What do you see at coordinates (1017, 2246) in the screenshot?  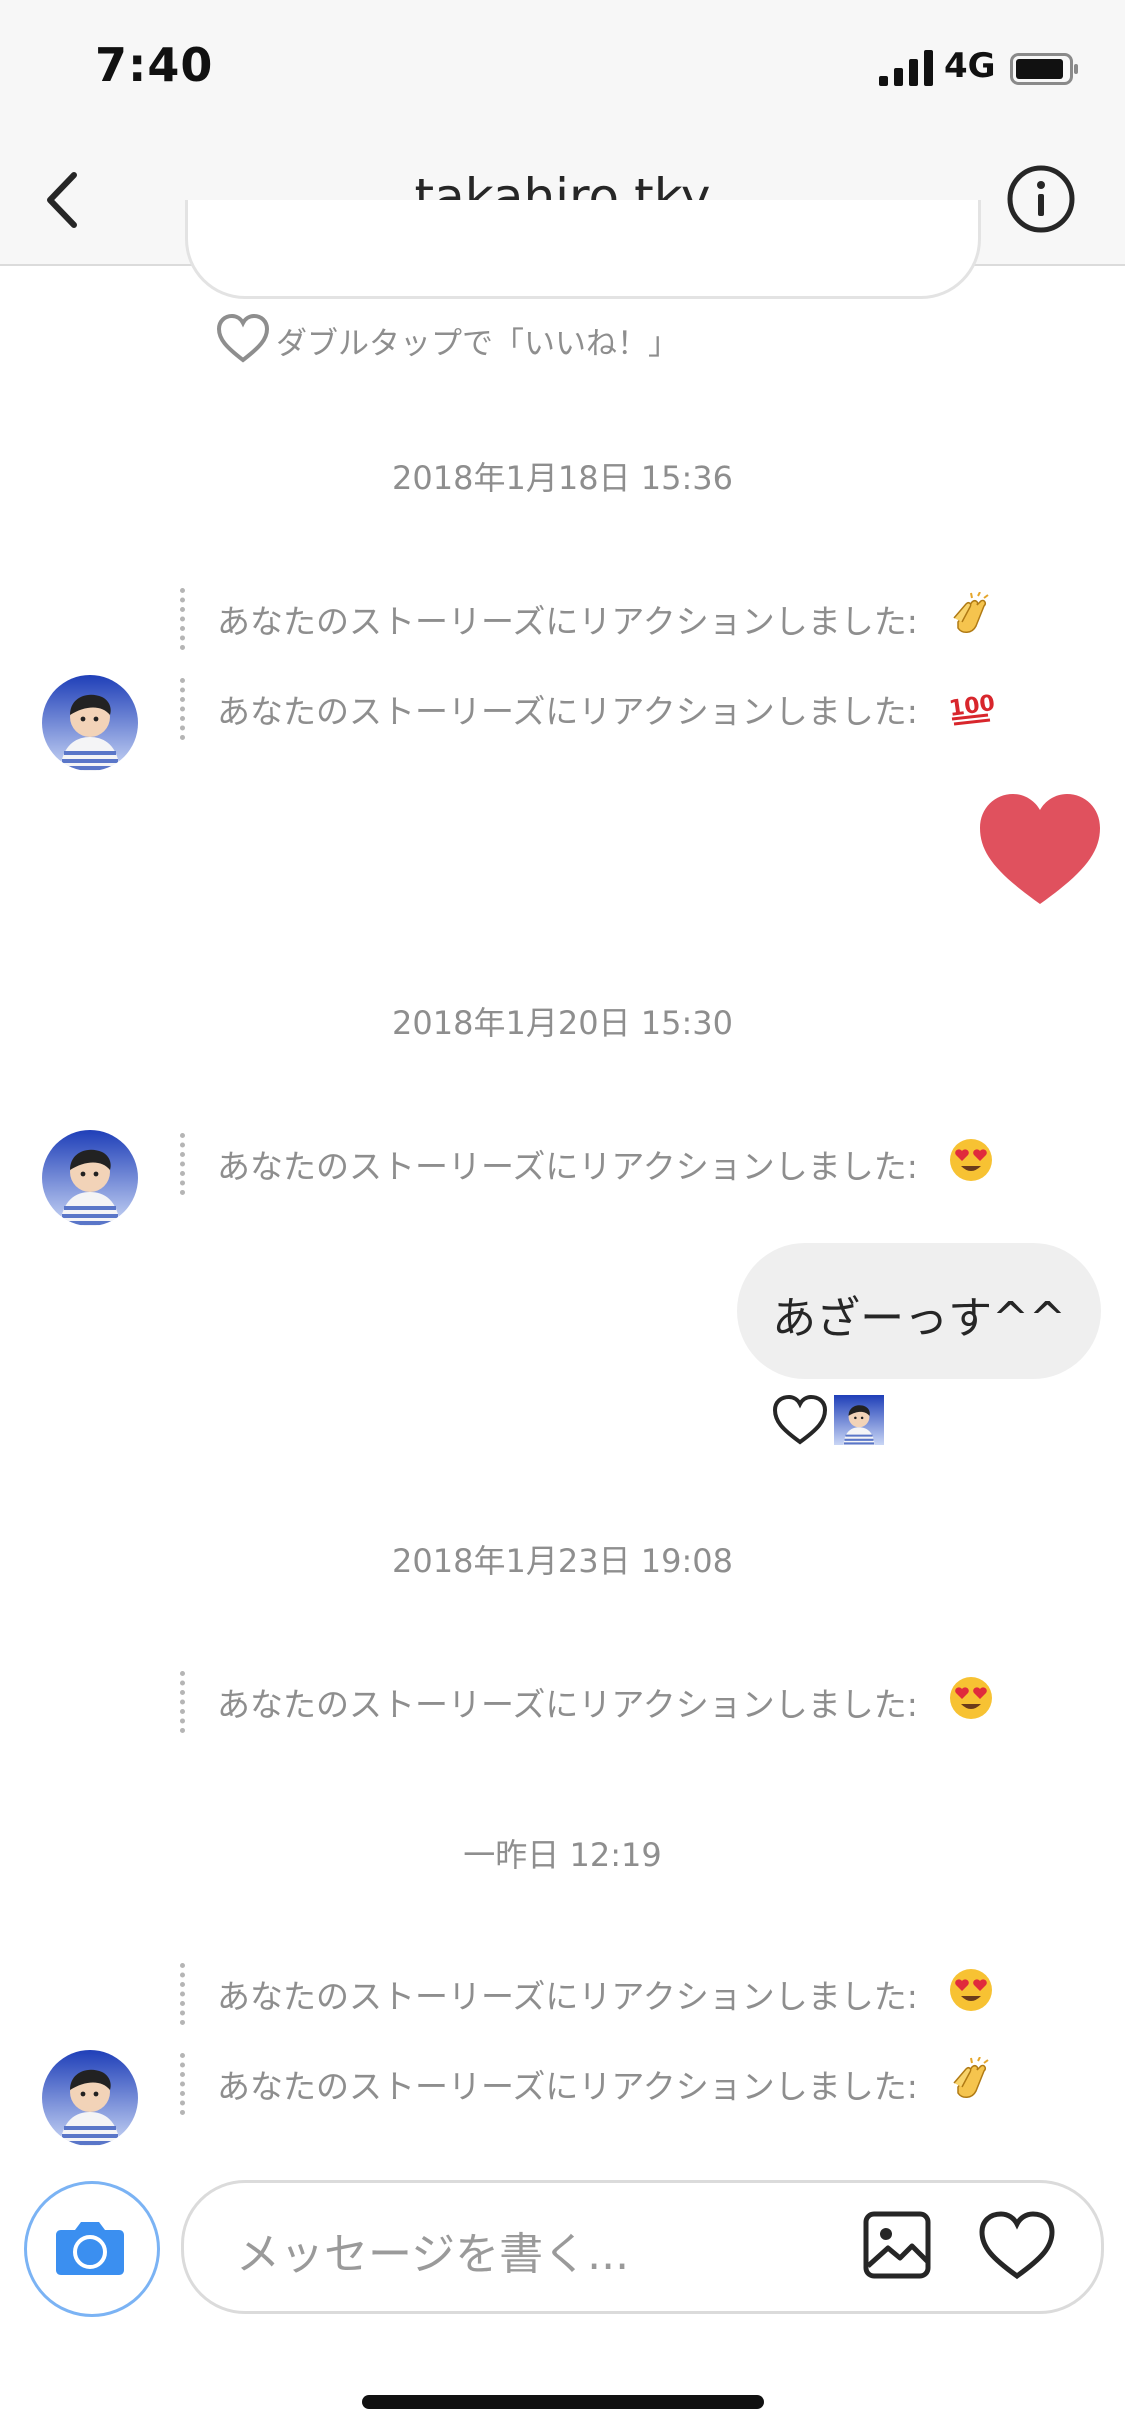 I see `heart-like-icon` at bounding box center [1017, 2246].